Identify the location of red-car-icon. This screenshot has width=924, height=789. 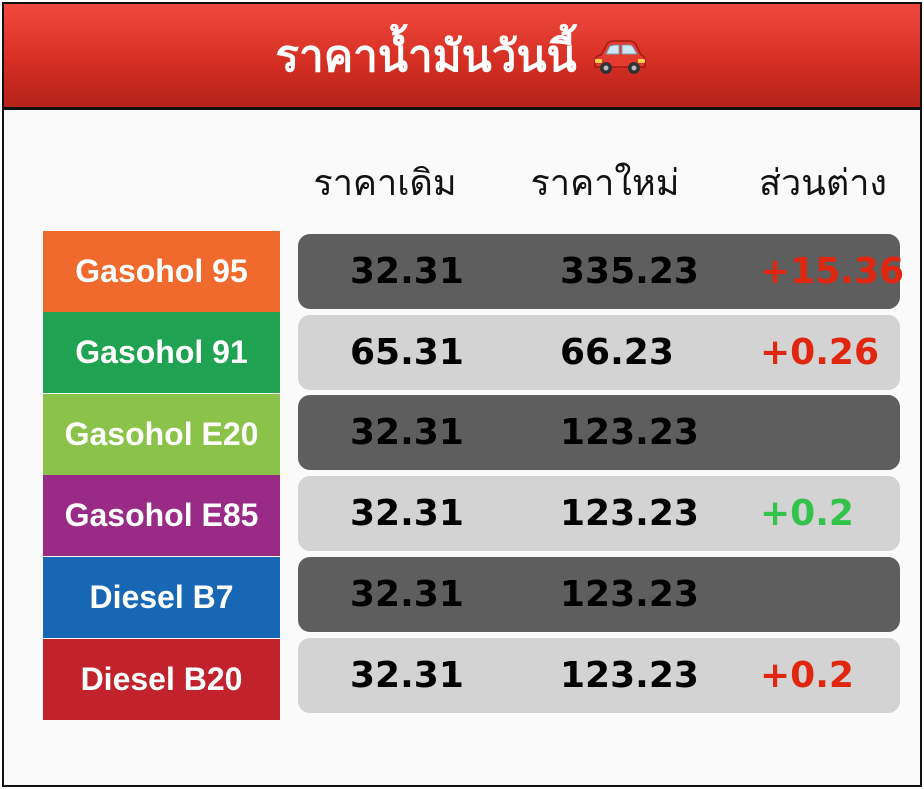
(619, 56).